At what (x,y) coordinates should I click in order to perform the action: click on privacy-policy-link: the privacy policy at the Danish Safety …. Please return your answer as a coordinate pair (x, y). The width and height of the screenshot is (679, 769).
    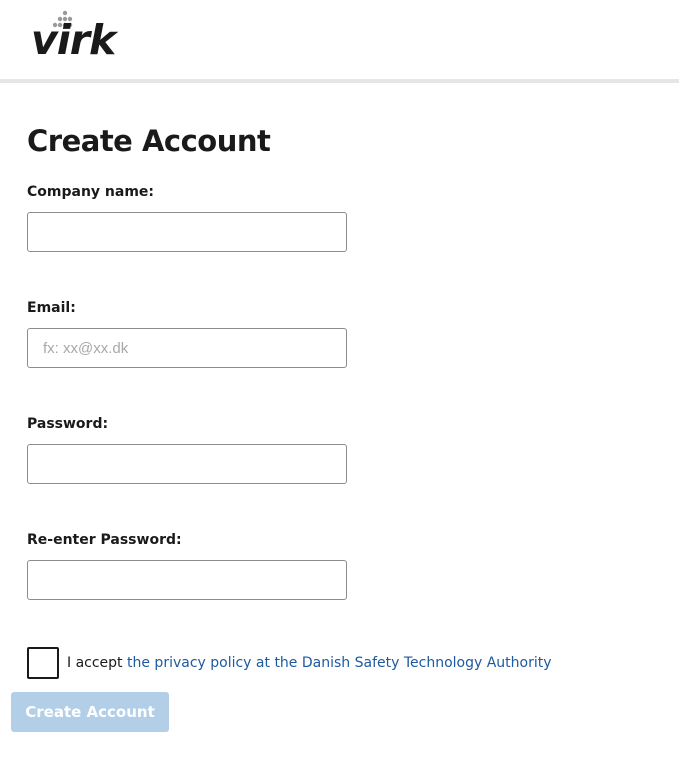
    Looking at the image, I should click on (339, 663).